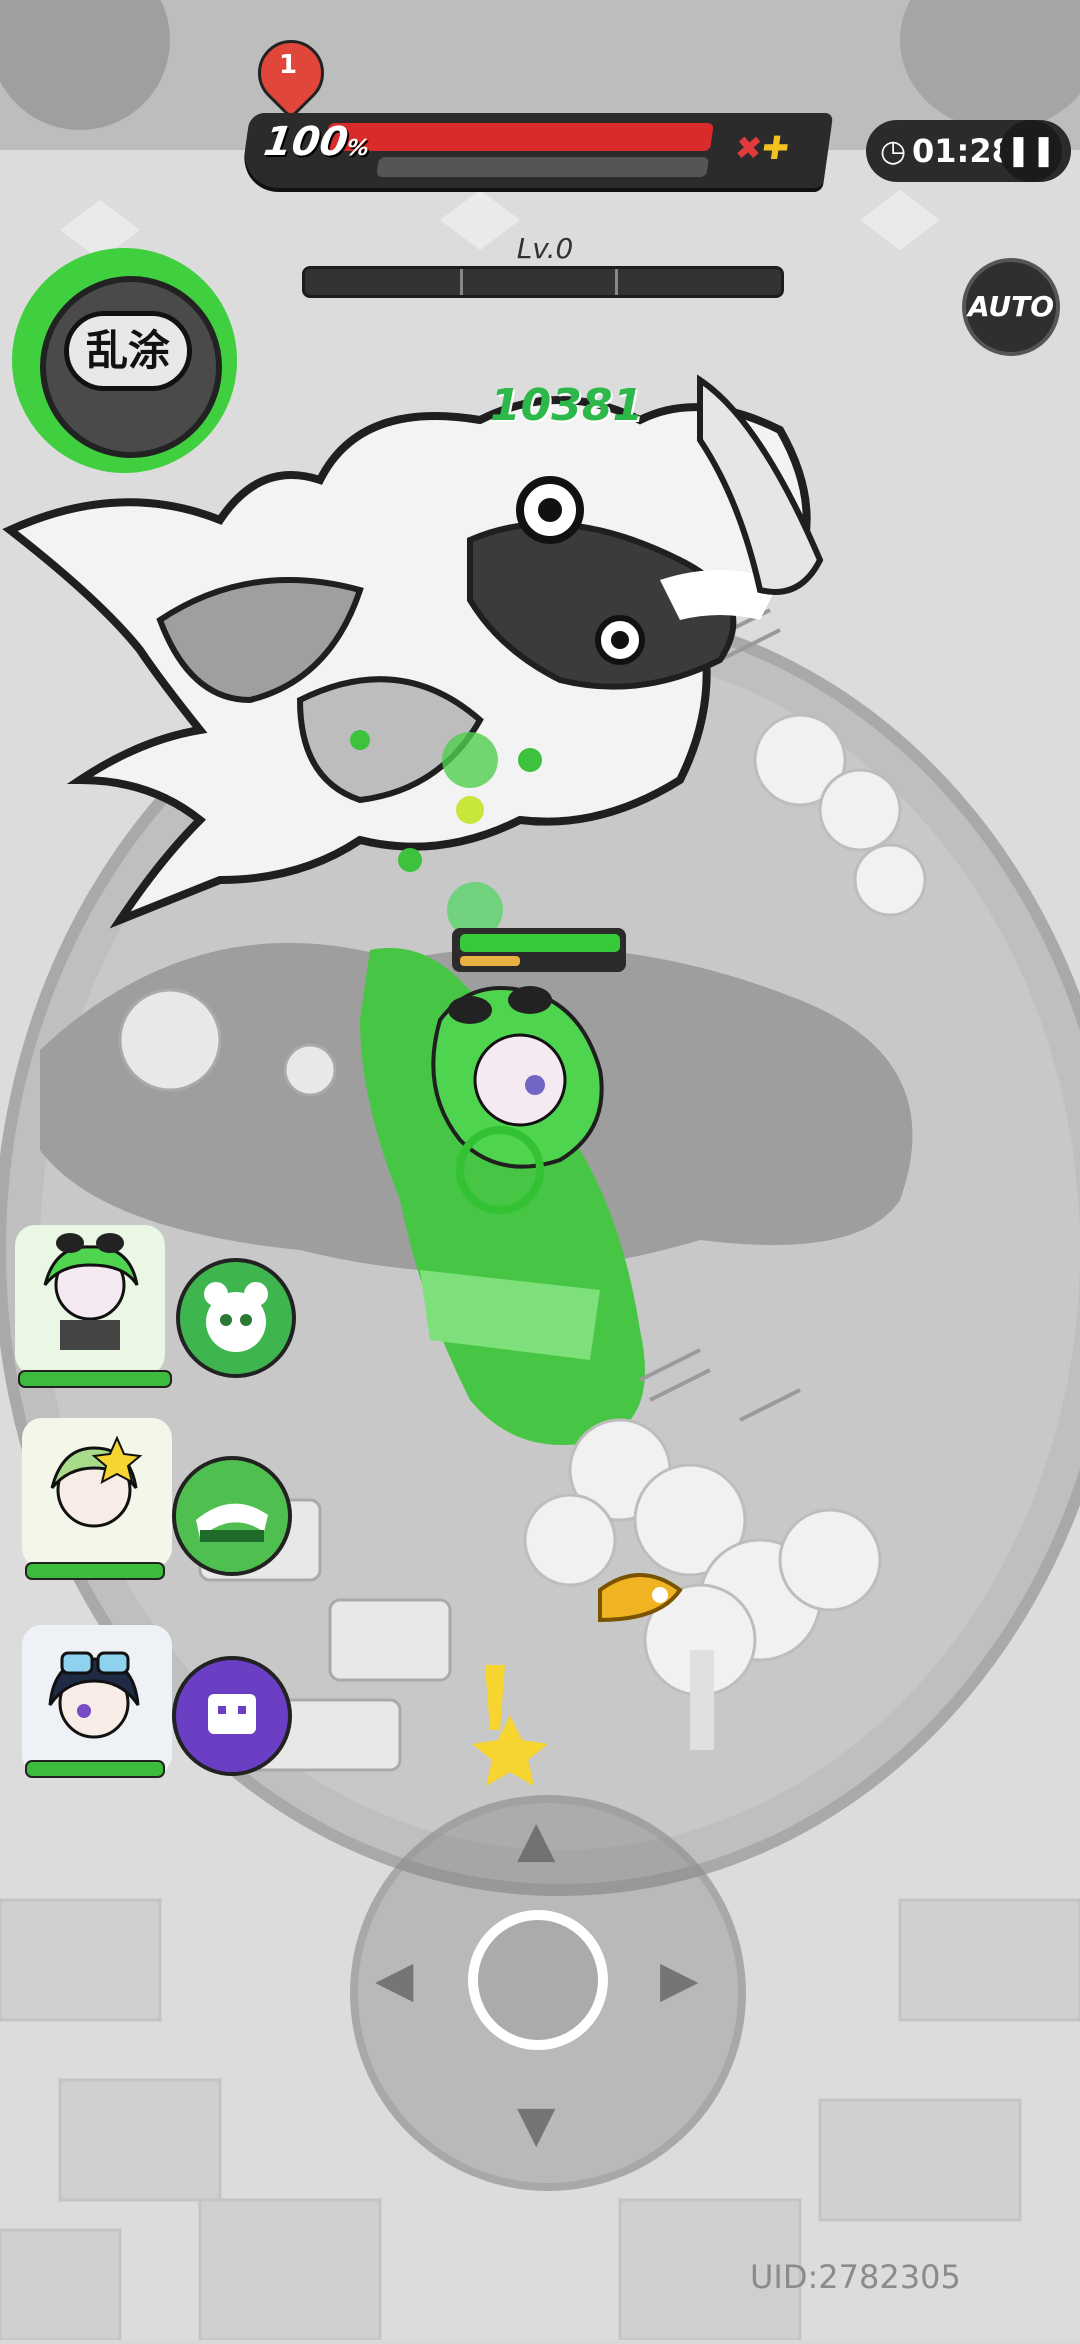 The height and width of the screenshot is (2344, 1080). Describe the element at coordinates (567, 405) in the screenshot. I see `damage-number: 10381` at that location.